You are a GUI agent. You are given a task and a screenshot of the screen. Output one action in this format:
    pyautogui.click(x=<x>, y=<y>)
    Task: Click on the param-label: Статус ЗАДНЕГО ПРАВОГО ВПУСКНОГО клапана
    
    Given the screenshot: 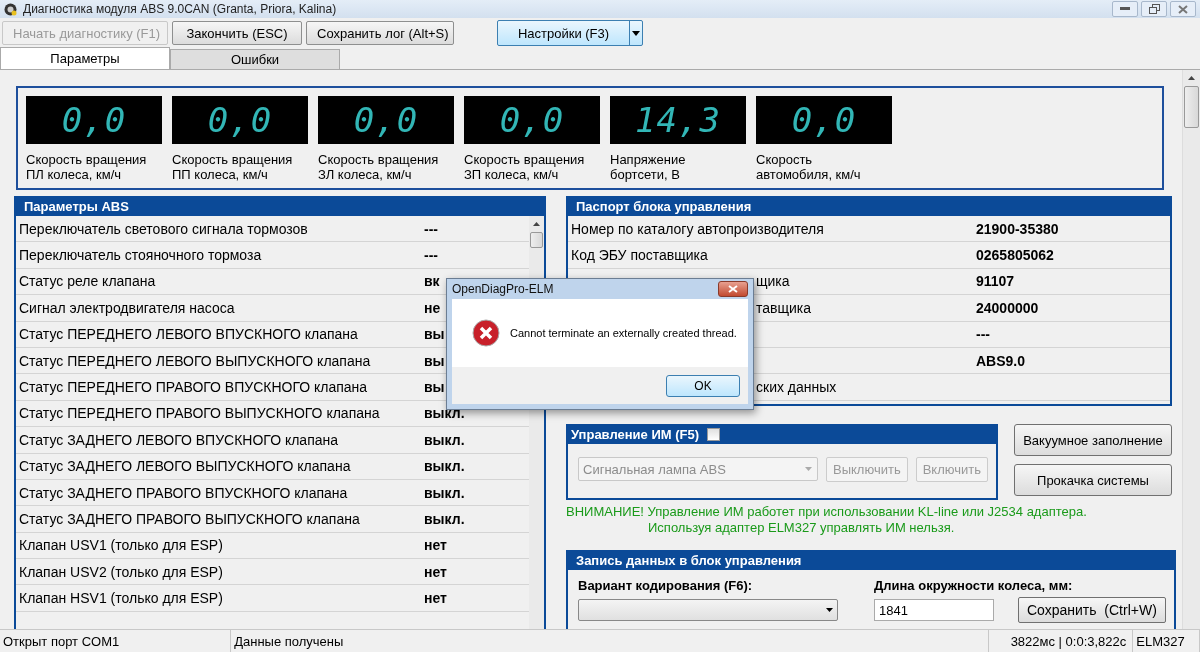 What is the action you would take?
    pyautogui.click(x=184, y=492)
    